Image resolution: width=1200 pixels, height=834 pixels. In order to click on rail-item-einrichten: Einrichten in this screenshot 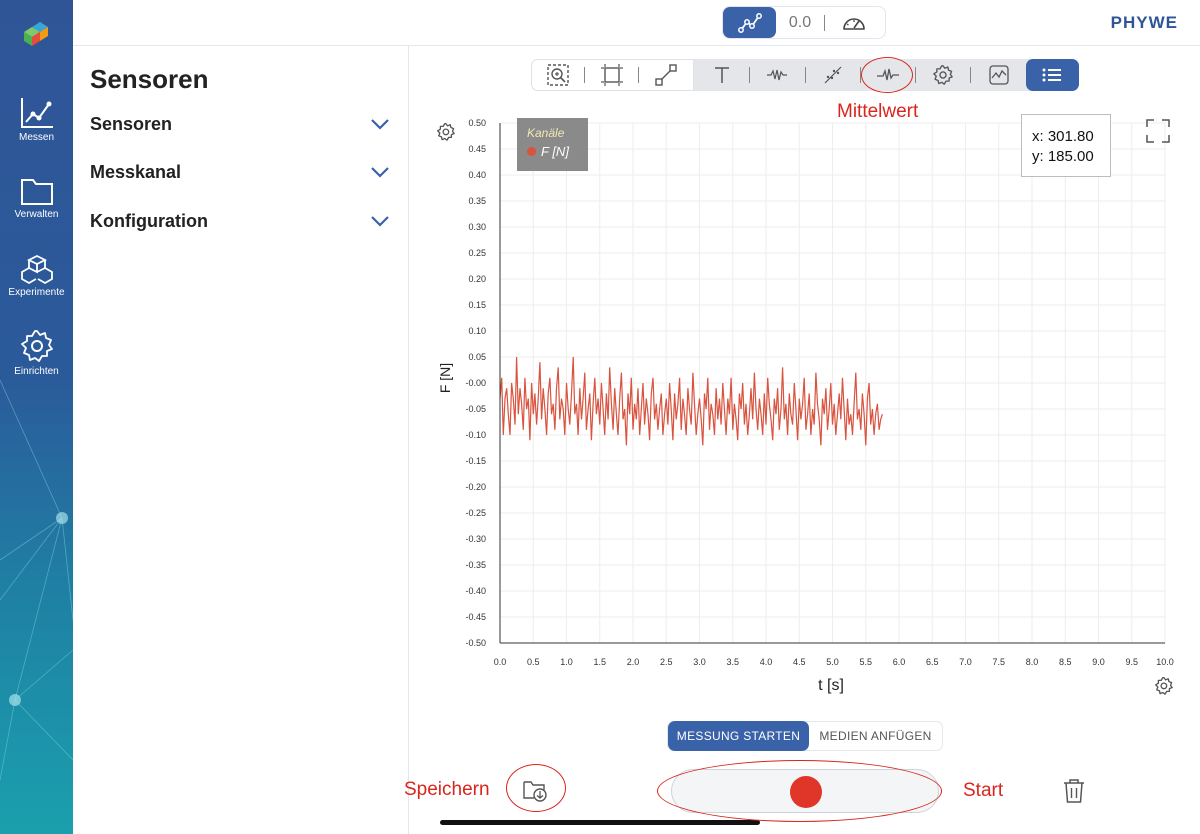, I will do `click(36, 352)`.